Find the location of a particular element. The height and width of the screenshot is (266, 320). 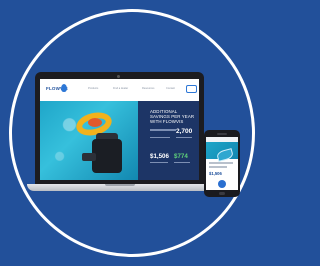

nav-link-products: Products is located at coordinates (93, 88).